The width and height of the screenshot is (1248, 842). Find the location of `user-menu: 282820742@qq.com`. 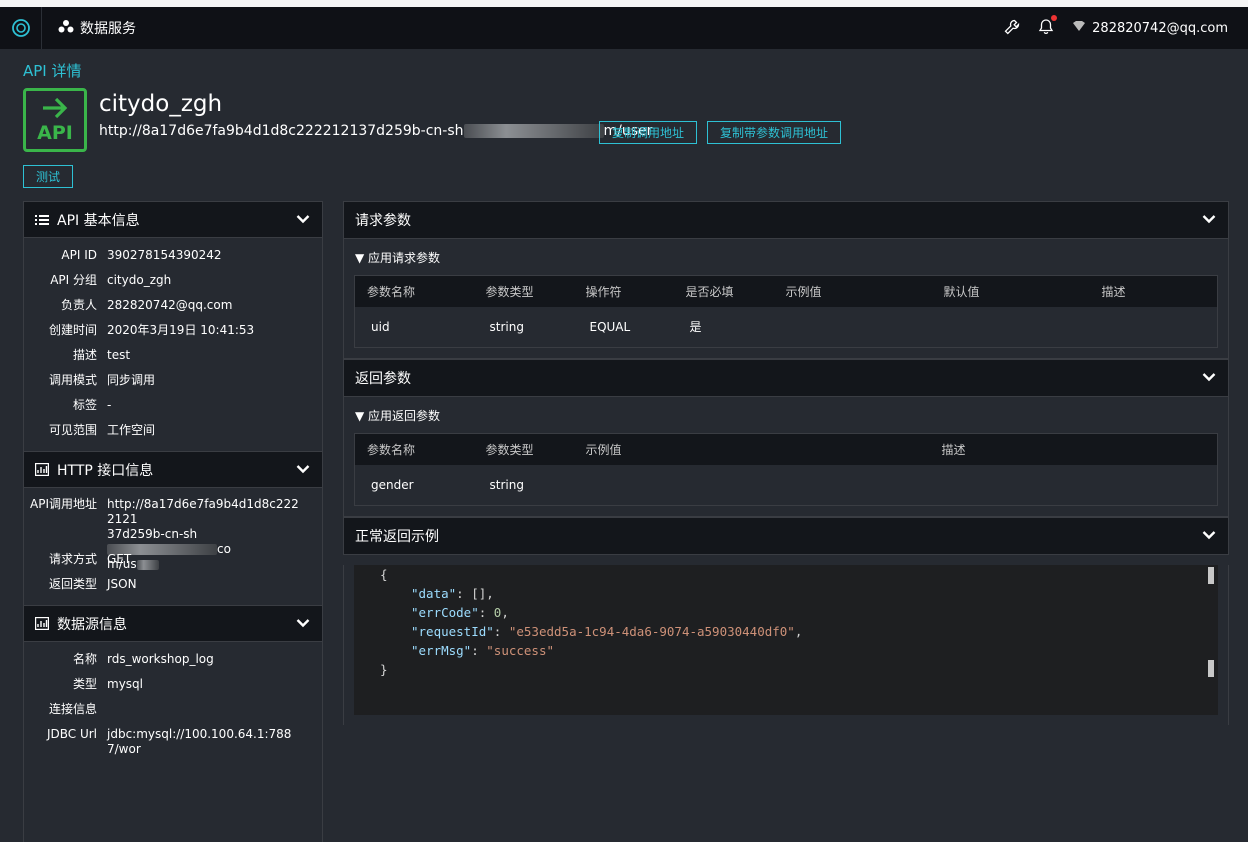

user-menu: 282820742@qq.com is located at coordinates (1150, 28).